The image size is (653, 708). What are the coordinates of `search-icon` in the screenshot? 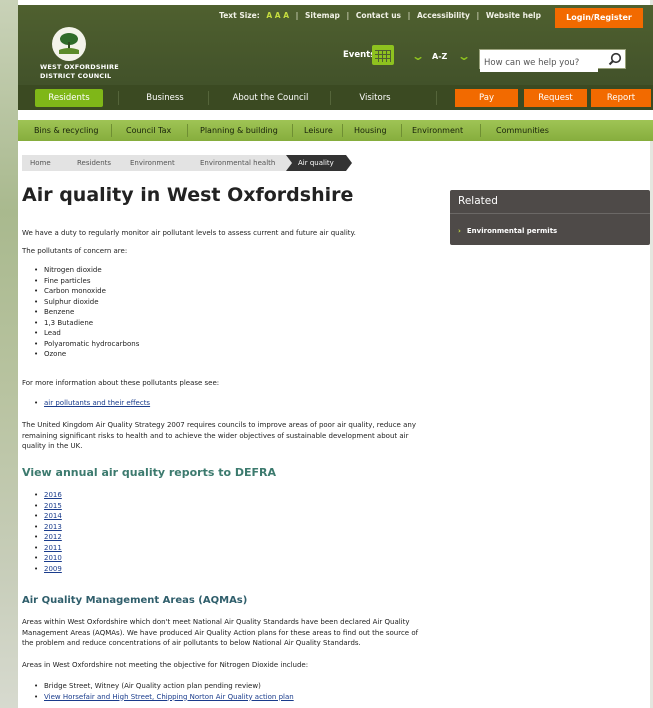 It's located at (615, 59).